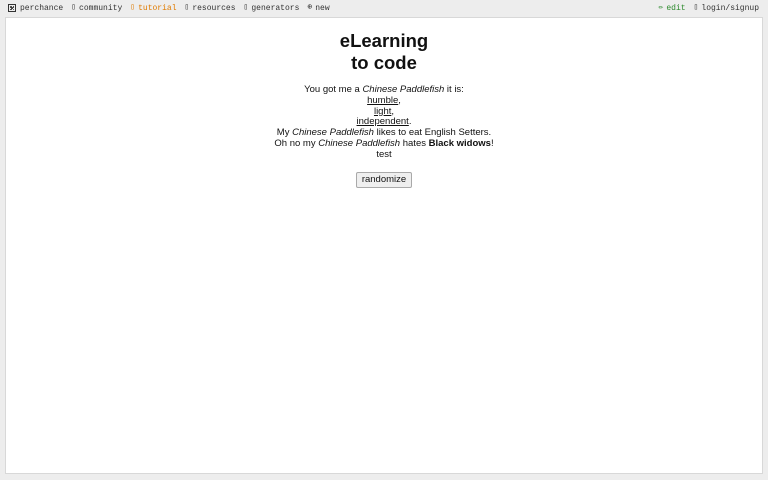 The width and height of the screenshot is (768, 480). Describe the element at coordinates (246, 7) in the screenshot. I see `generators-icon: ▯` at that location.